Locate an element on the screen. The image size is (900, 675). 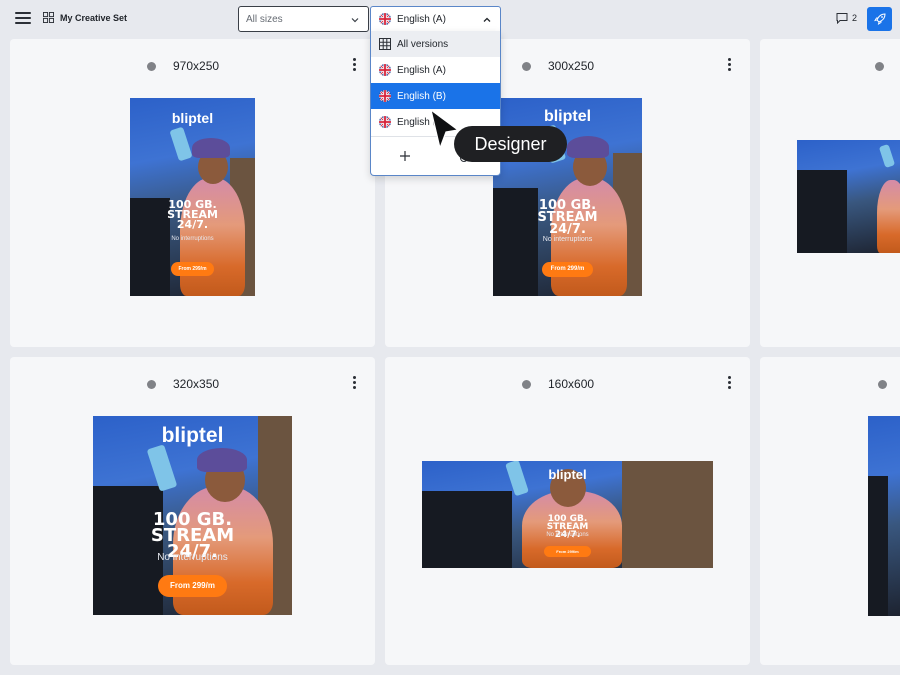
card-size-label: 160x600 is located at coordinates (571, 384).